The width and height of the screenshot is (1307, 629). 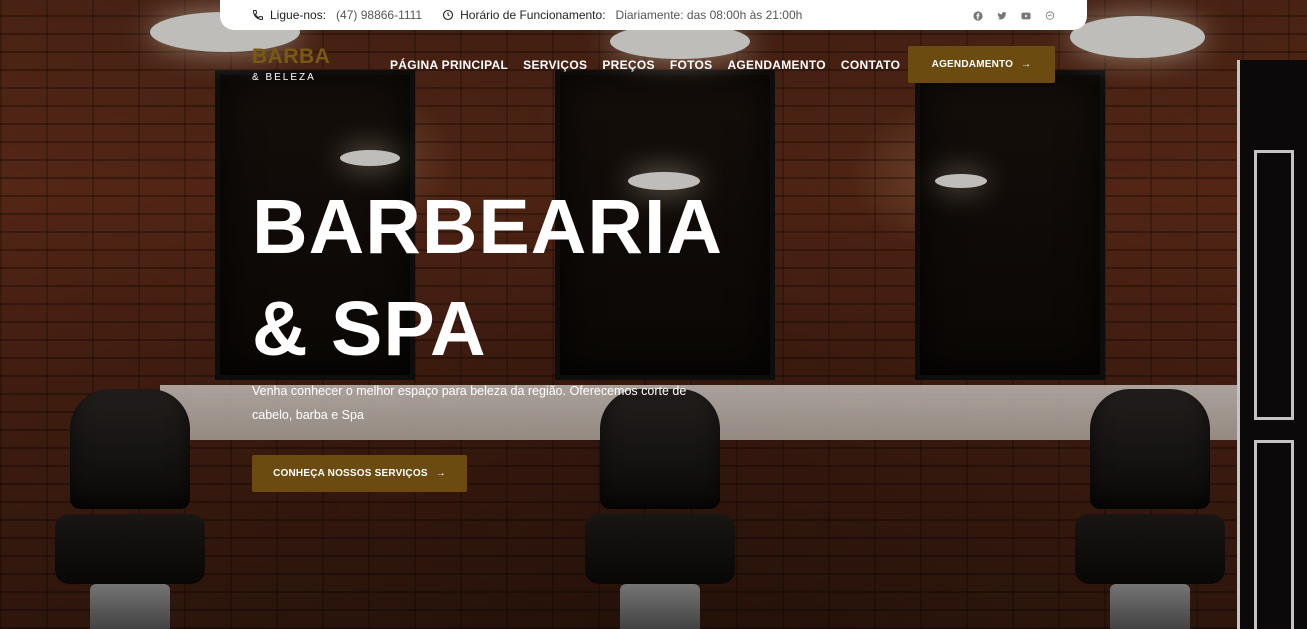 What do you see at coordinates (1026, 15) in the screenshot?
I see `youtube-icon` at bounding box center [1026, 15].